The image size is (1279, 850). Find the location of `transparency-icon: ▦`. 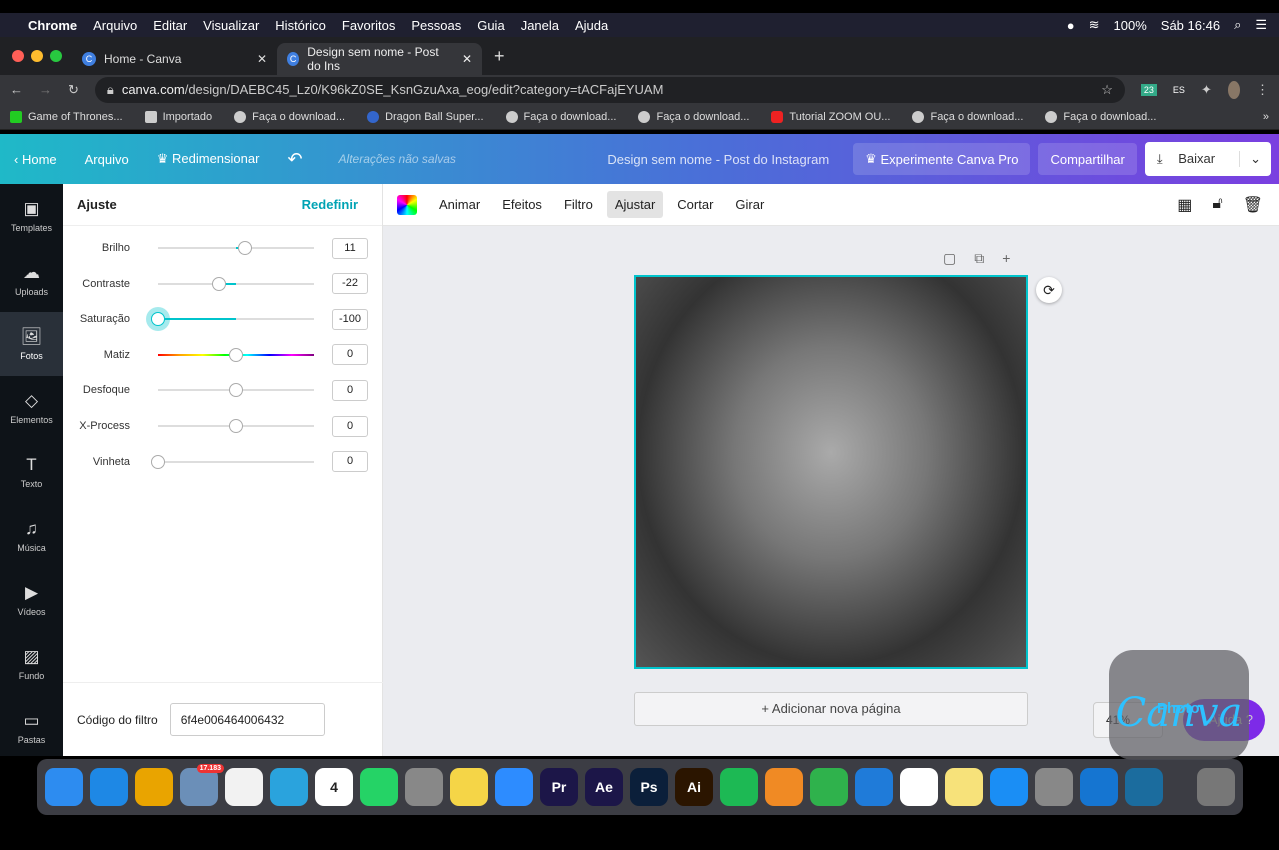

transparency-icon: ▦ is located at coordinates (1184, 205).